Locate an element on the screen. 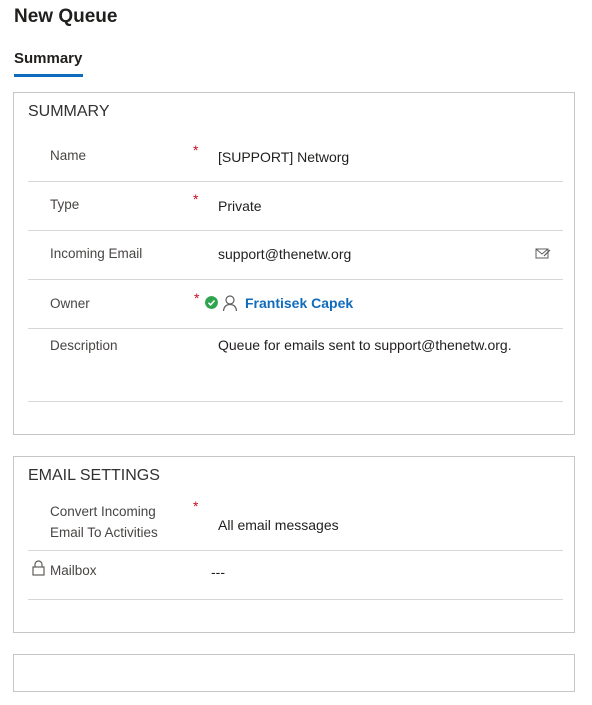  mailbox-lookup: --- is located at coordinates (218, 572).